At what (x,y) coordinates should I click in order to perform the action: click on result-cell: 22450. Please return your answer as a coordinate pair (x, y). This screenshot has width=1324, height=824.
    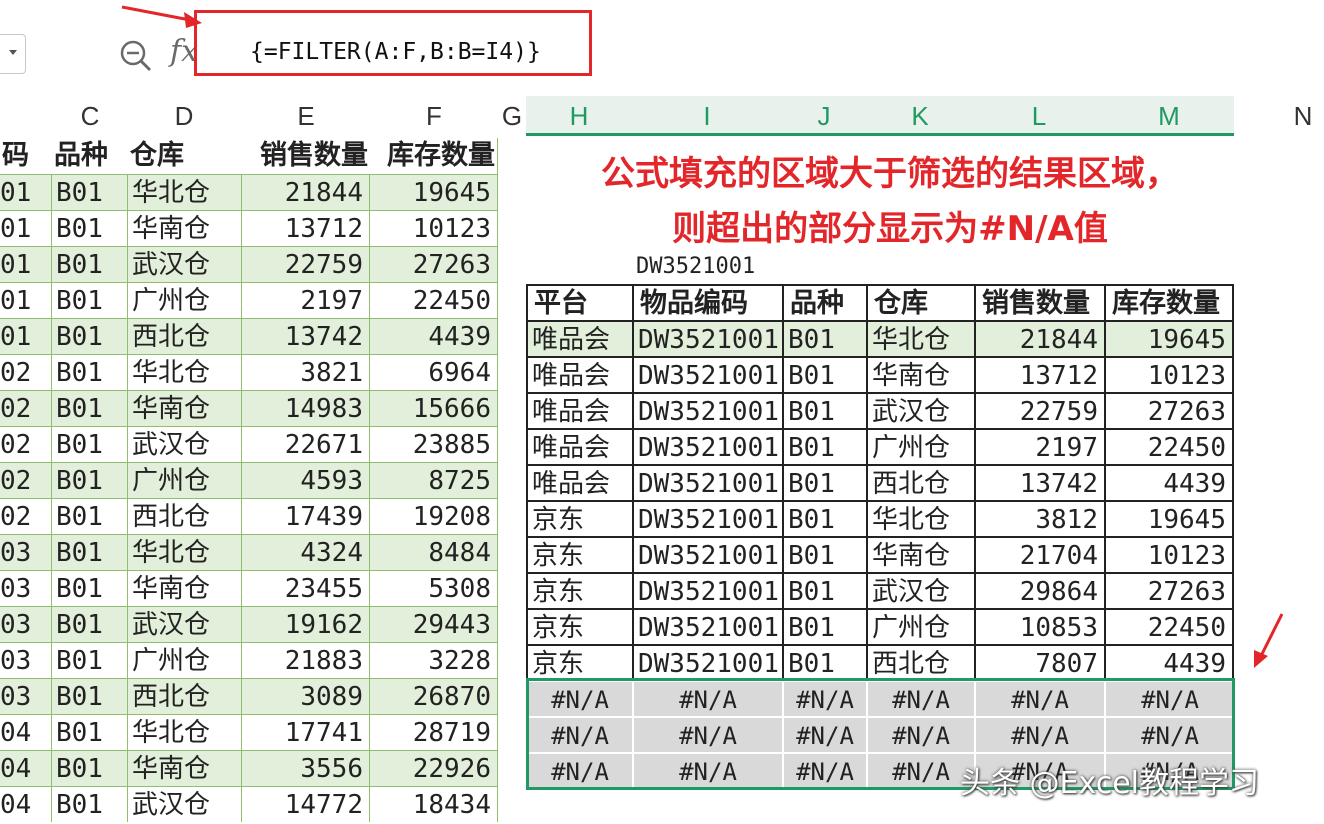
    Looking at the image, I should click on (1169, 626).